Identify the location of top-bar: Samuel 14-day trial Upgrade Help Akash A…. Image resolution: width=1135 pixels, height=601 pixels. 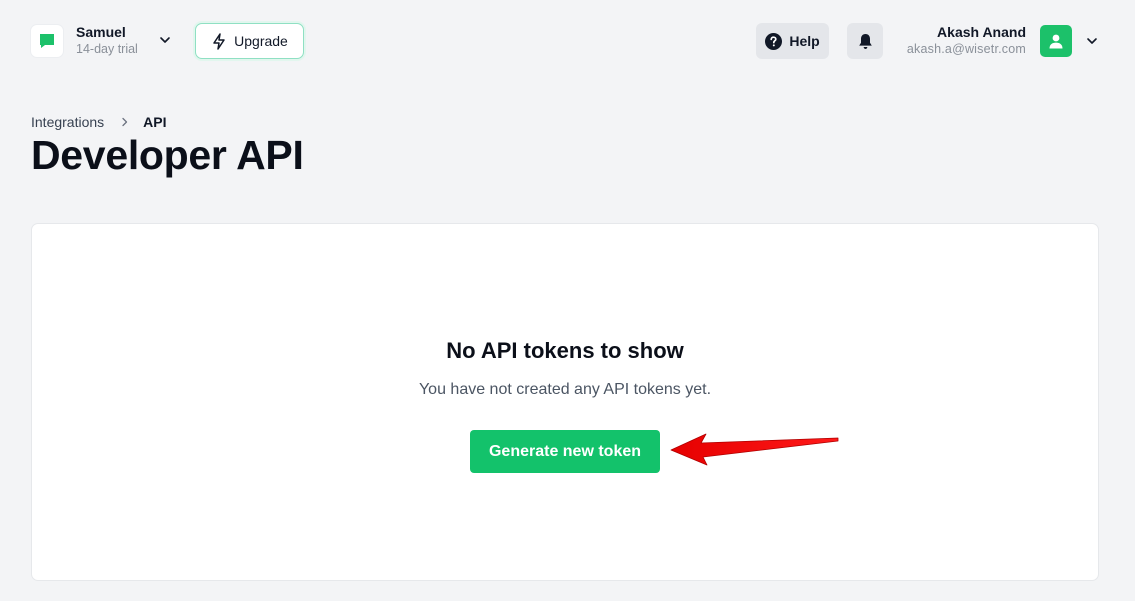
(567, 41).